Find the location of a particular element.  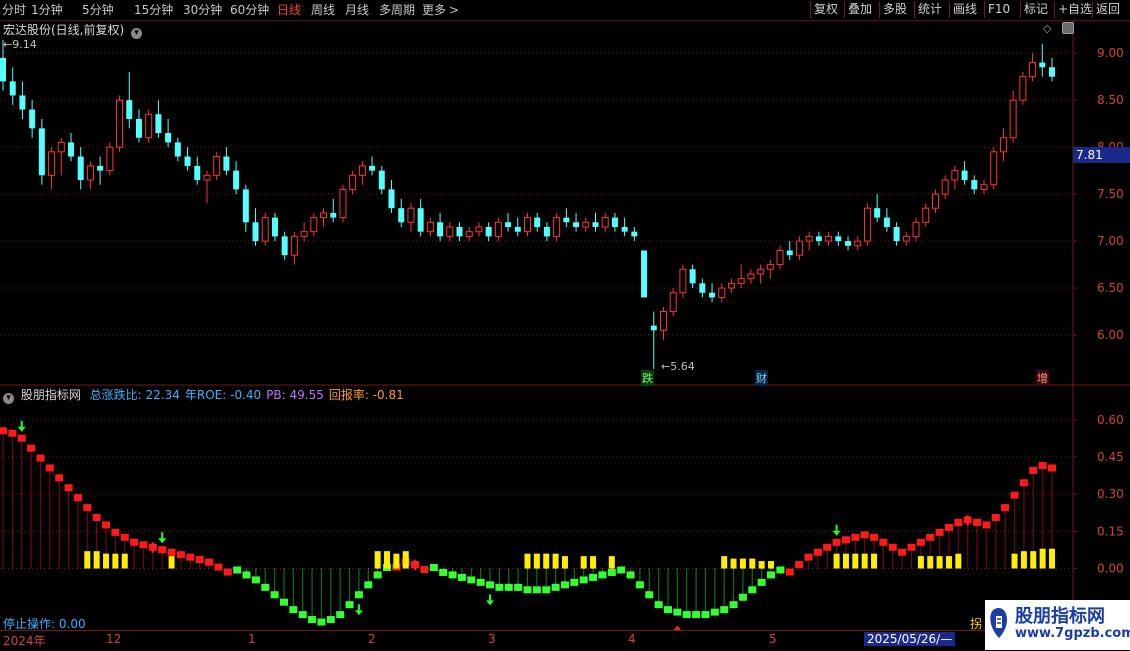

period-30min: 30分钟 is located at coordinates (202, 10).